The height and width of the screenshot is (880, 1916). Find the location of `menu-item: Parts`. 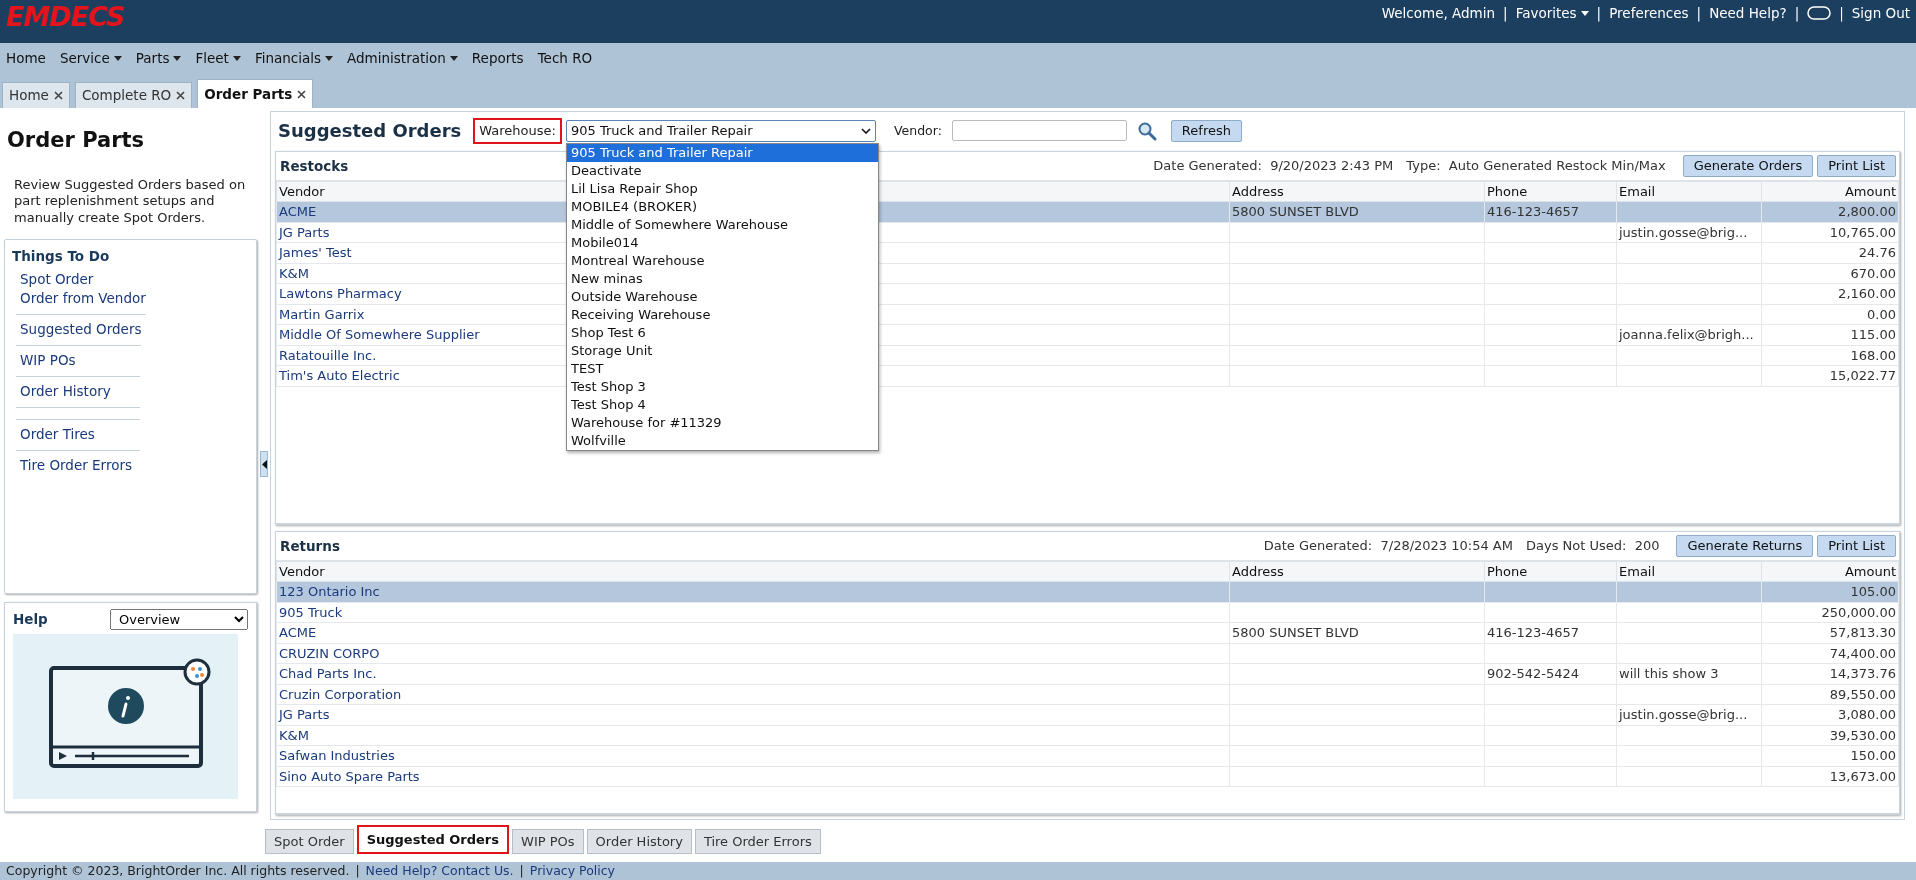

menu-item: Parts is located at coordinates (158, 58).